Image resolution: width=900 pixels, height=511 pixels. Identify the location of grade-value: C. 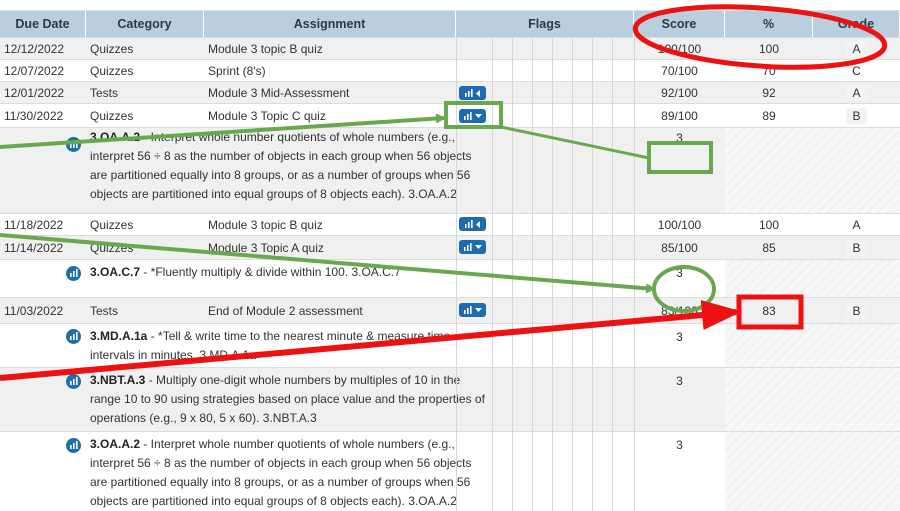
(856, 70).